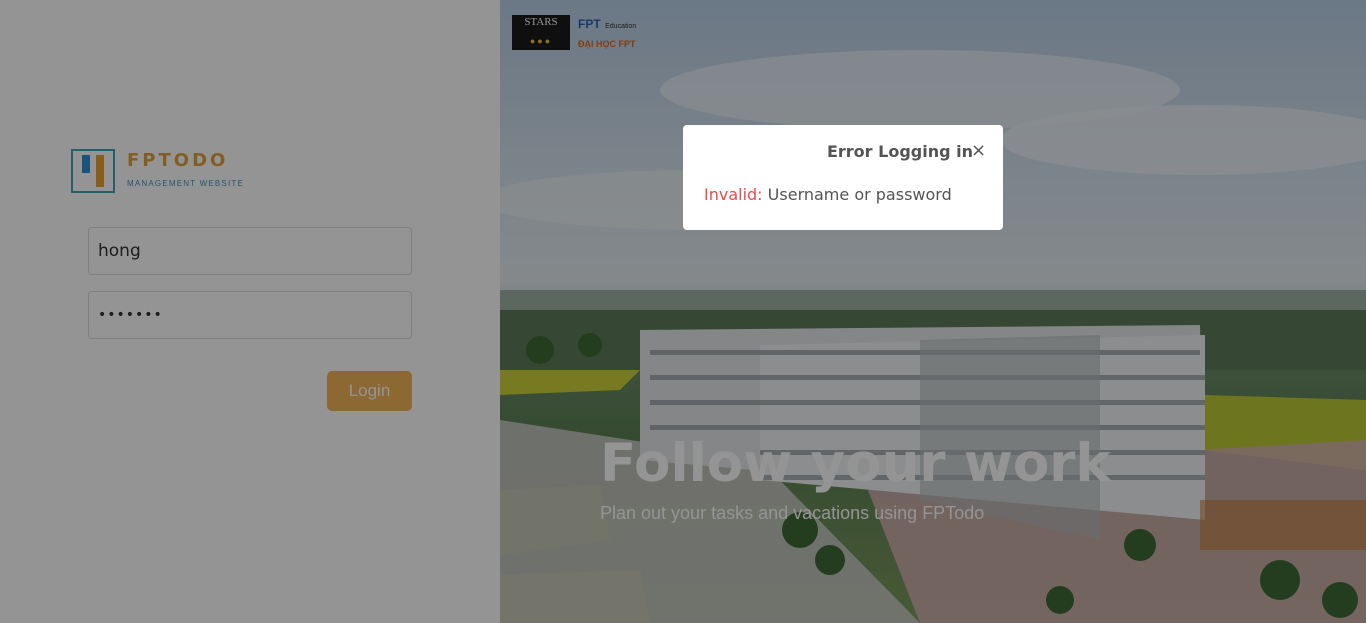  I want to click on modal-title: Error Logging in, so click(899, 151).